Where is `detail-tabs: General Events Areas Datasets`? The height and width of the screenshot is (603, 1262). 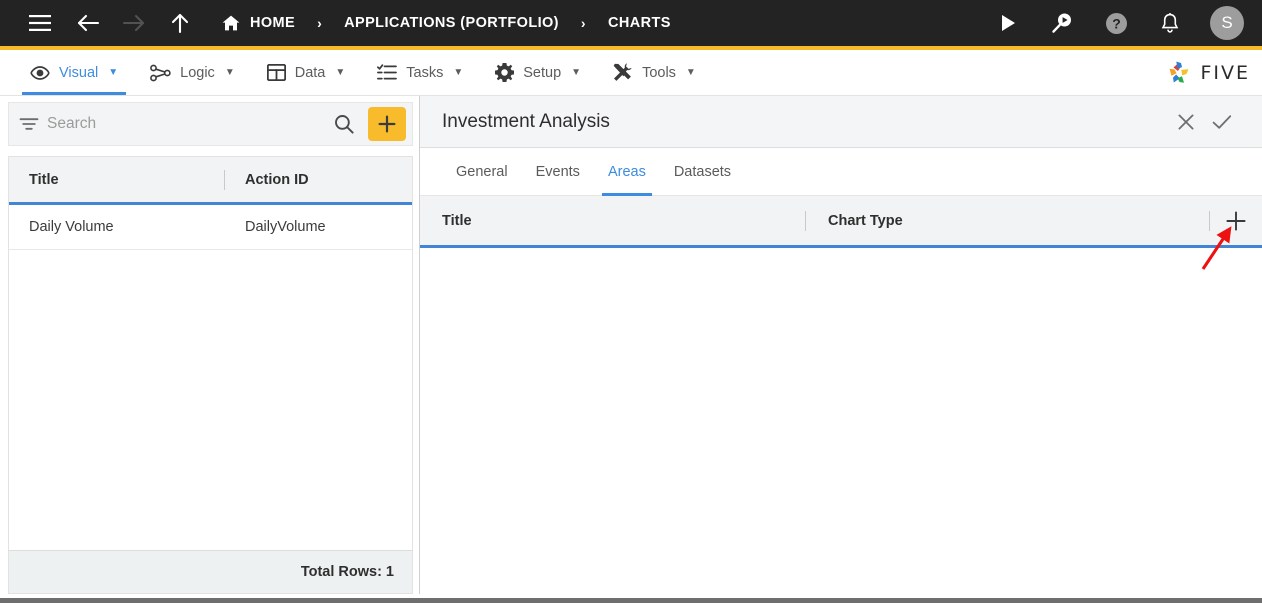
detail-tabs: General Events Areas Datasets is located at coordinates (841, 172).